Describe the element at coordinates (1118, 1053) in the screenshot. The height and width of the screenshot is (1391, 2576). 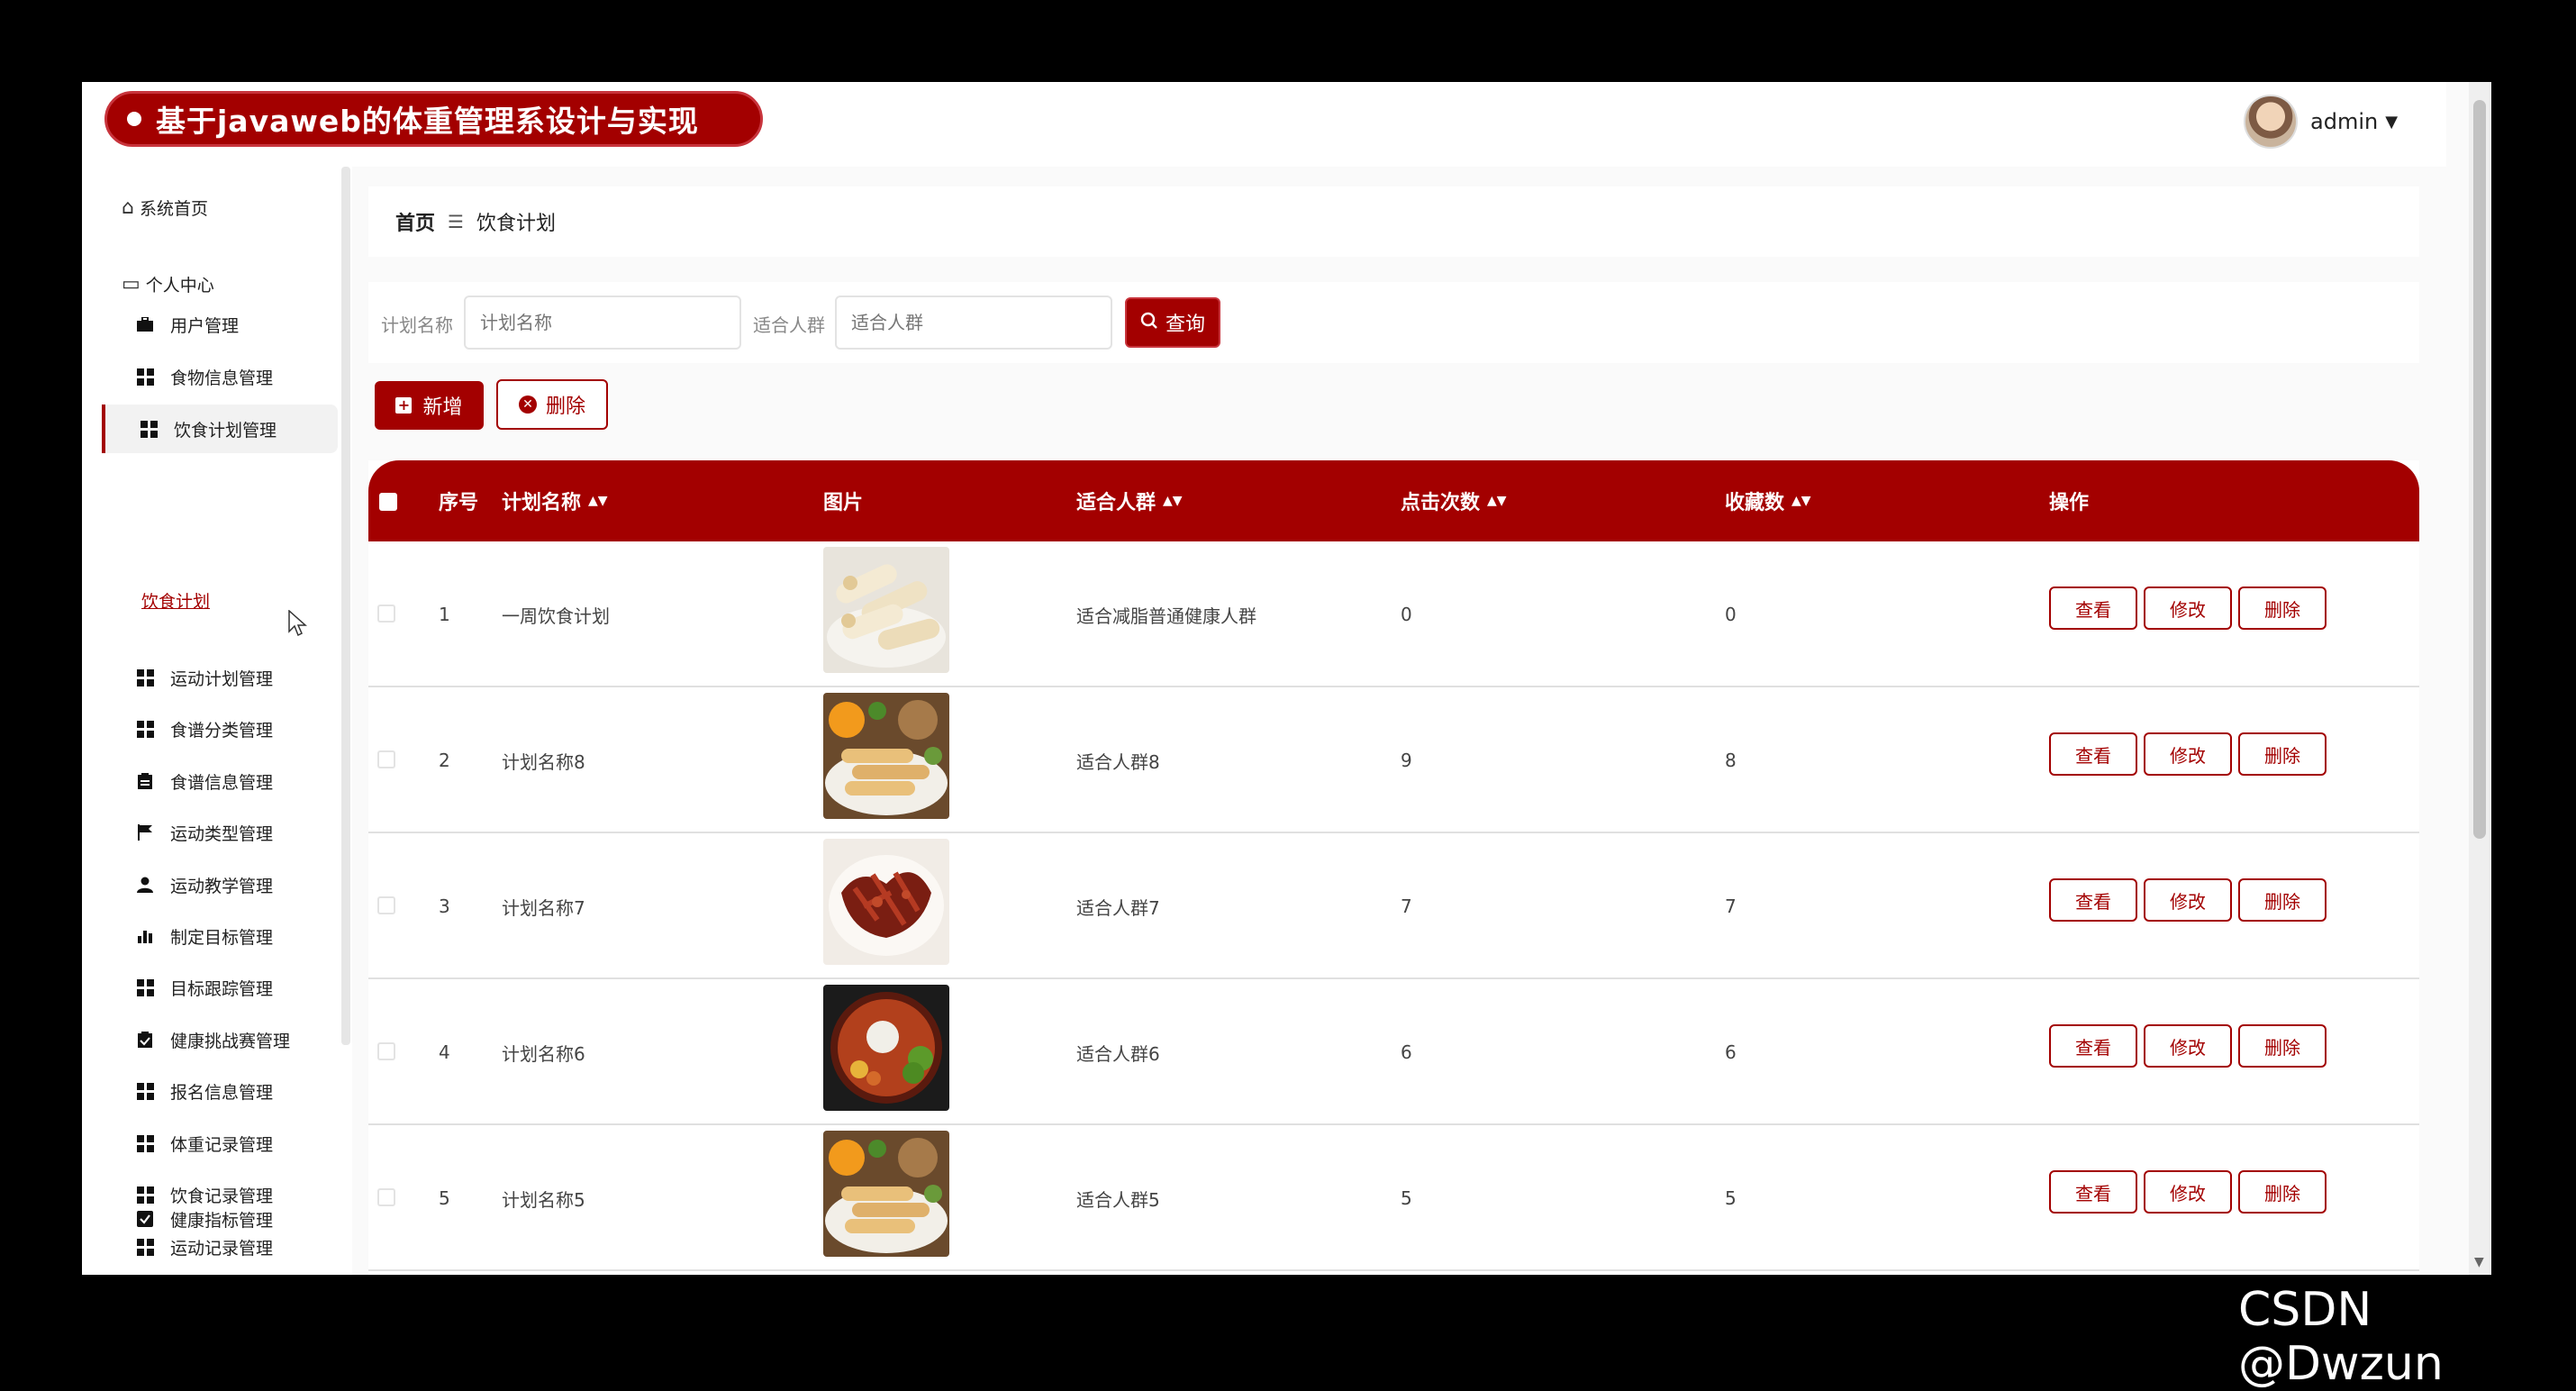
I see `row-crowd: 适合人群6` at that location.